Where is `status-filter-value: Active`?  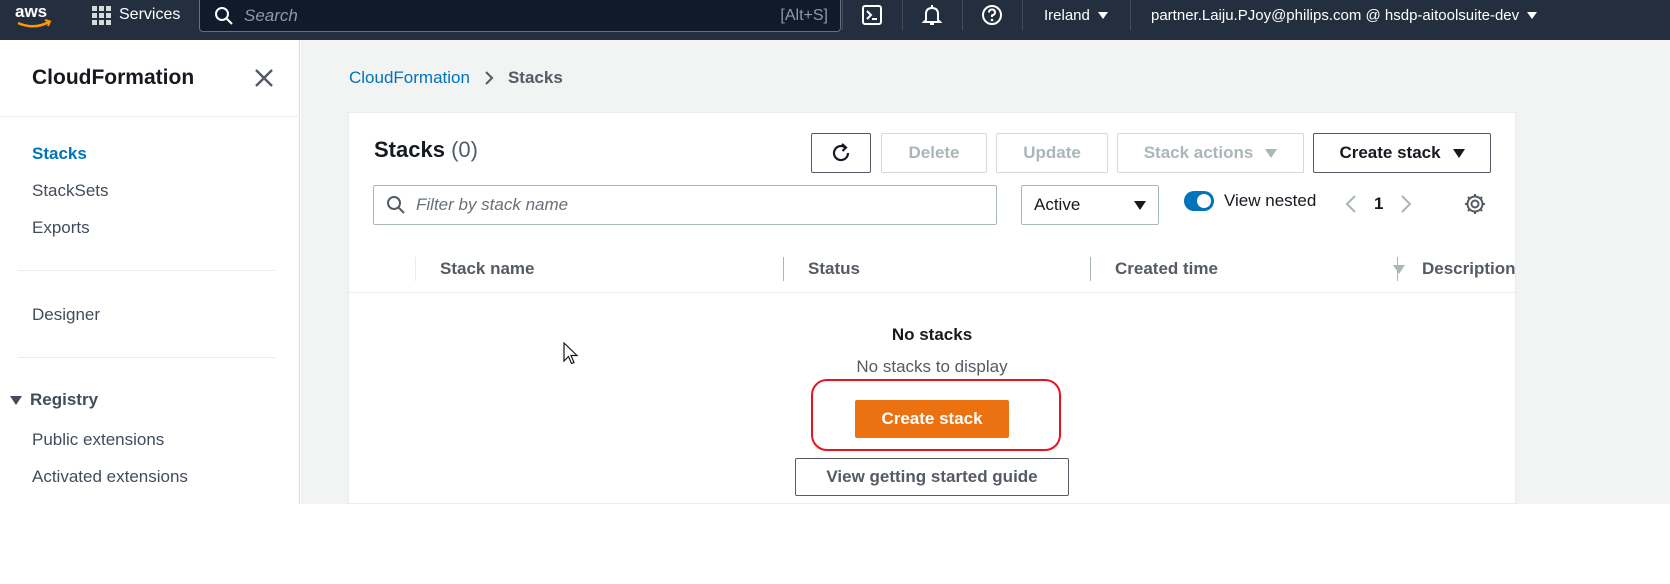
status-filter-value: Active is located at coordinates (1057, 204).